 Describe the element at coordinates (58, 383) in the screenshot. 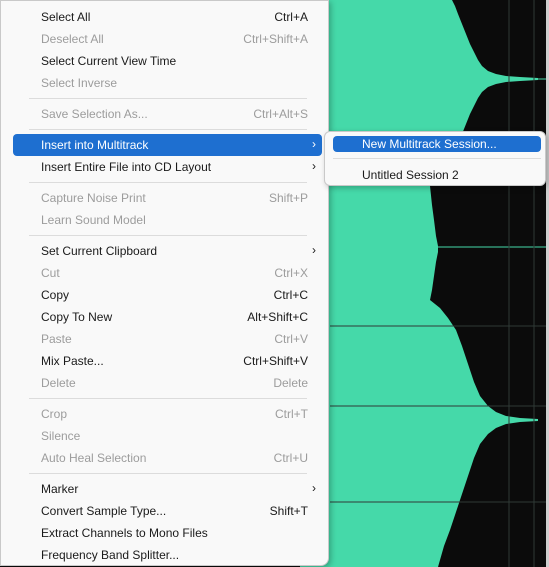

I see `menu-item-label: Delete` at that location.